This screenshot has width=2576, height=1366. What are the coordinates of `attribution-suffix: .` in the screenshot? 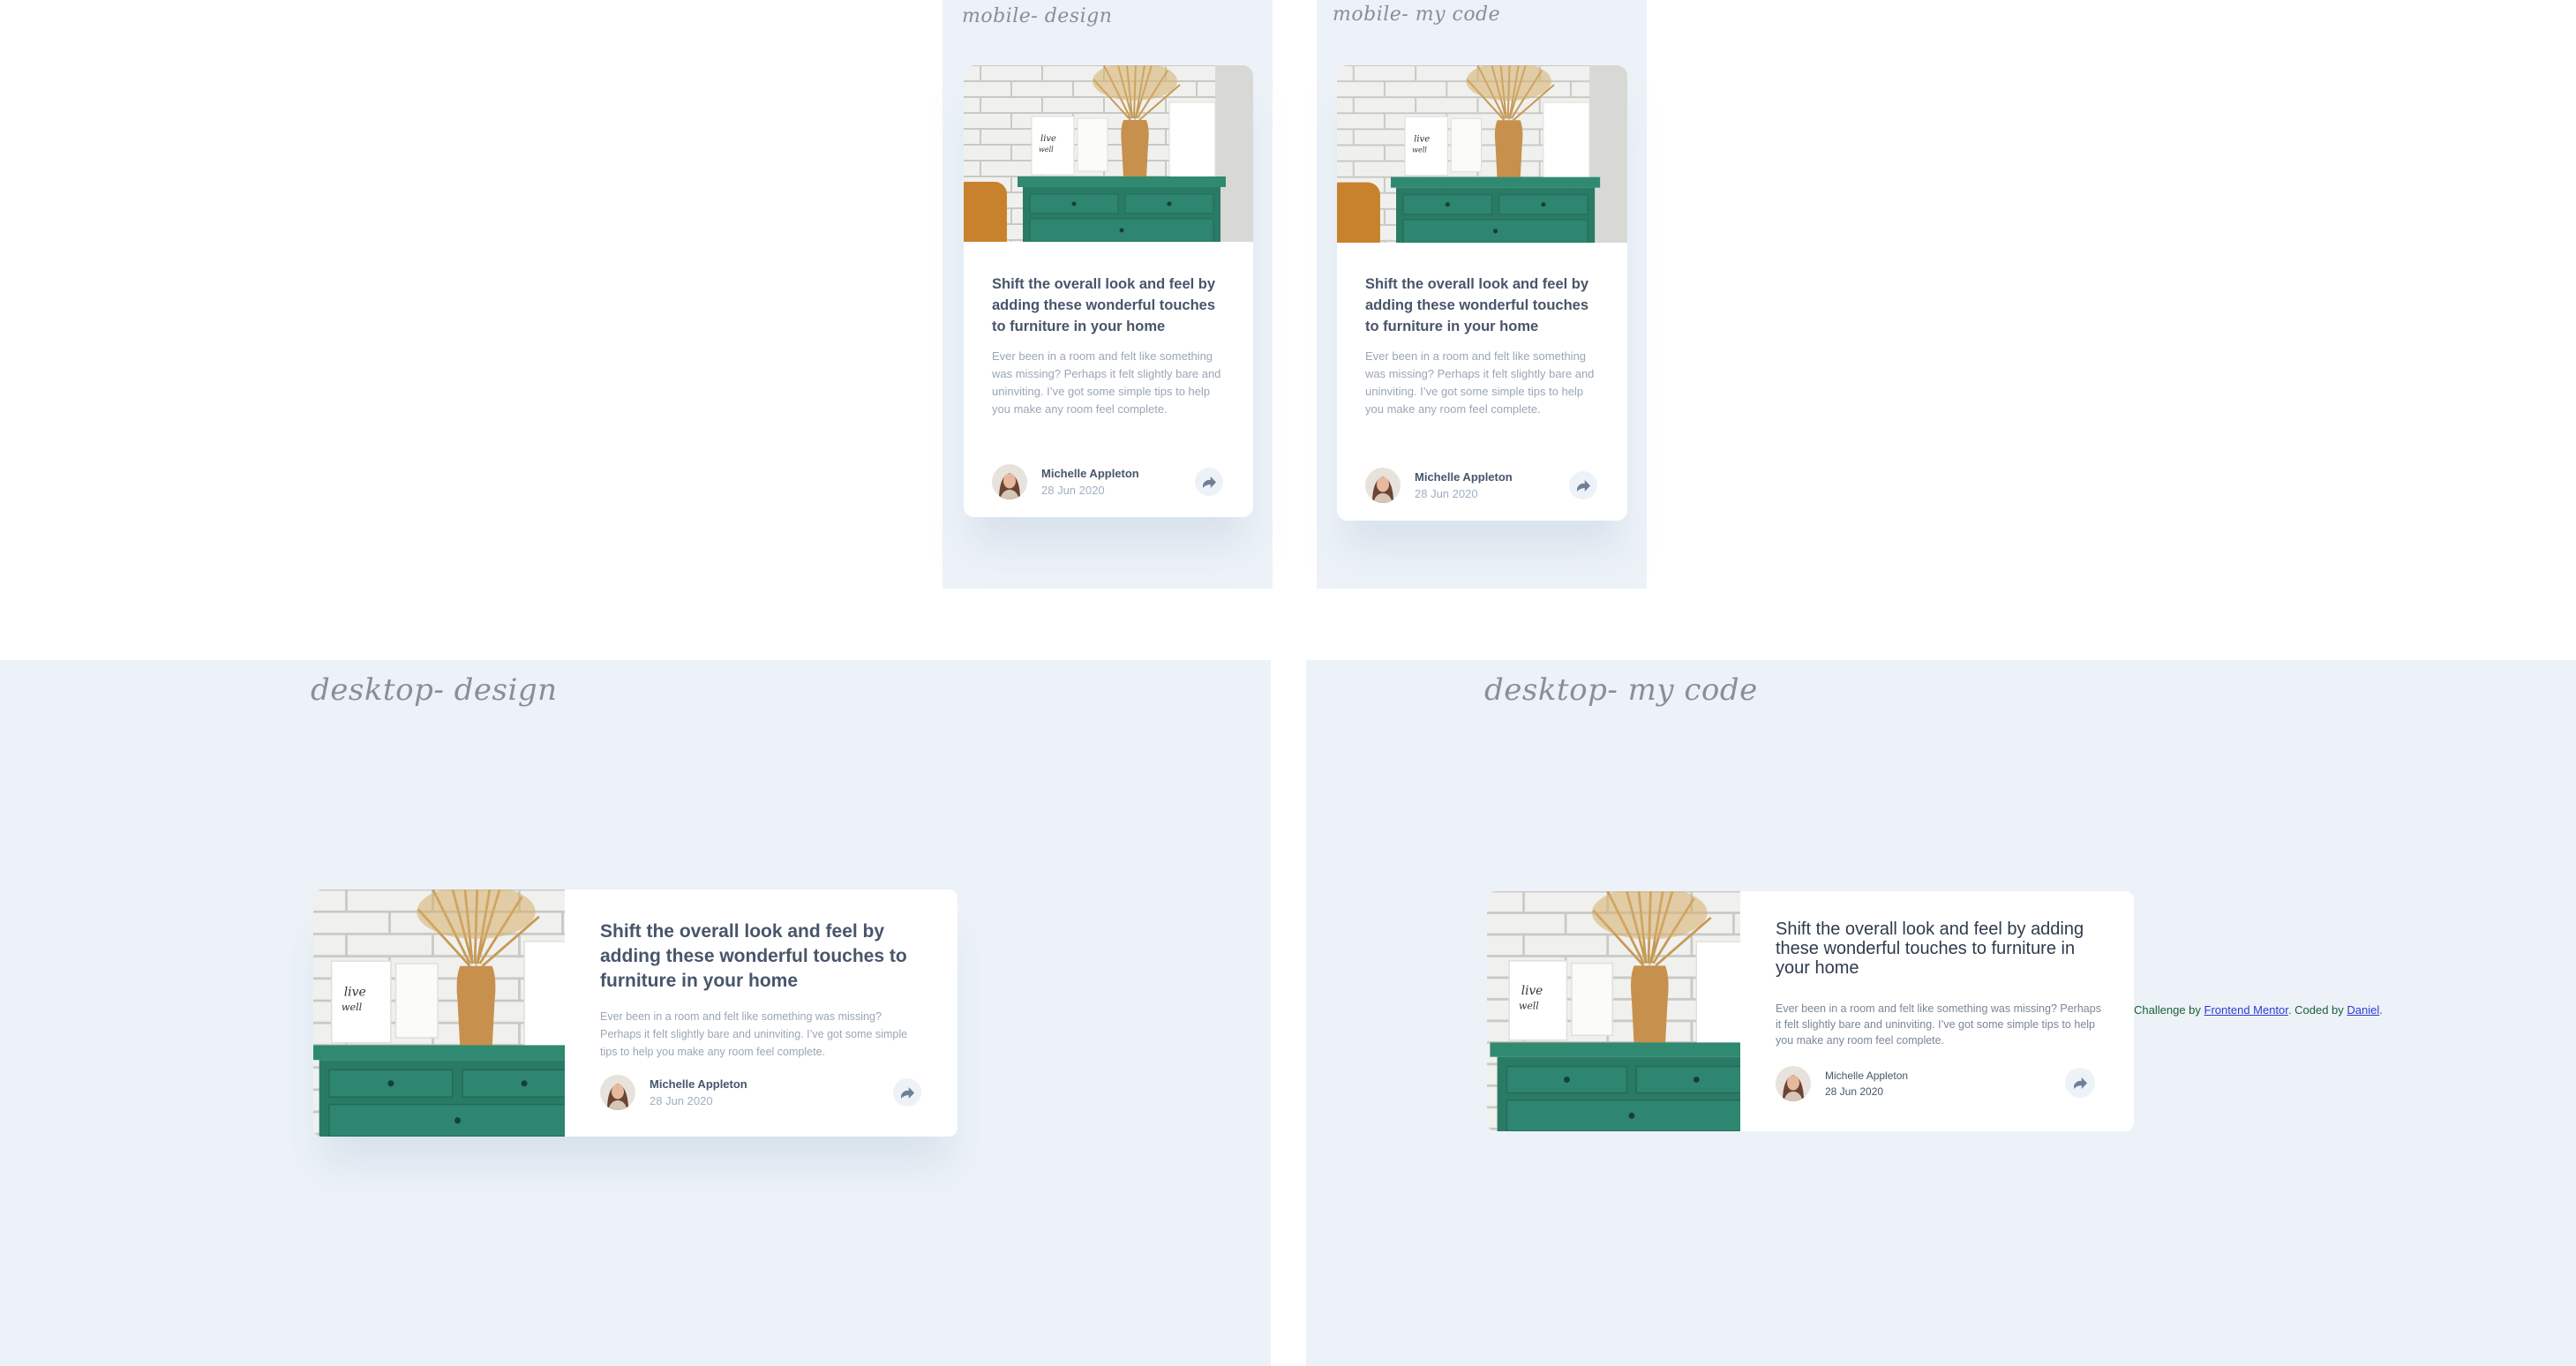 It's located at (2381, 1010).